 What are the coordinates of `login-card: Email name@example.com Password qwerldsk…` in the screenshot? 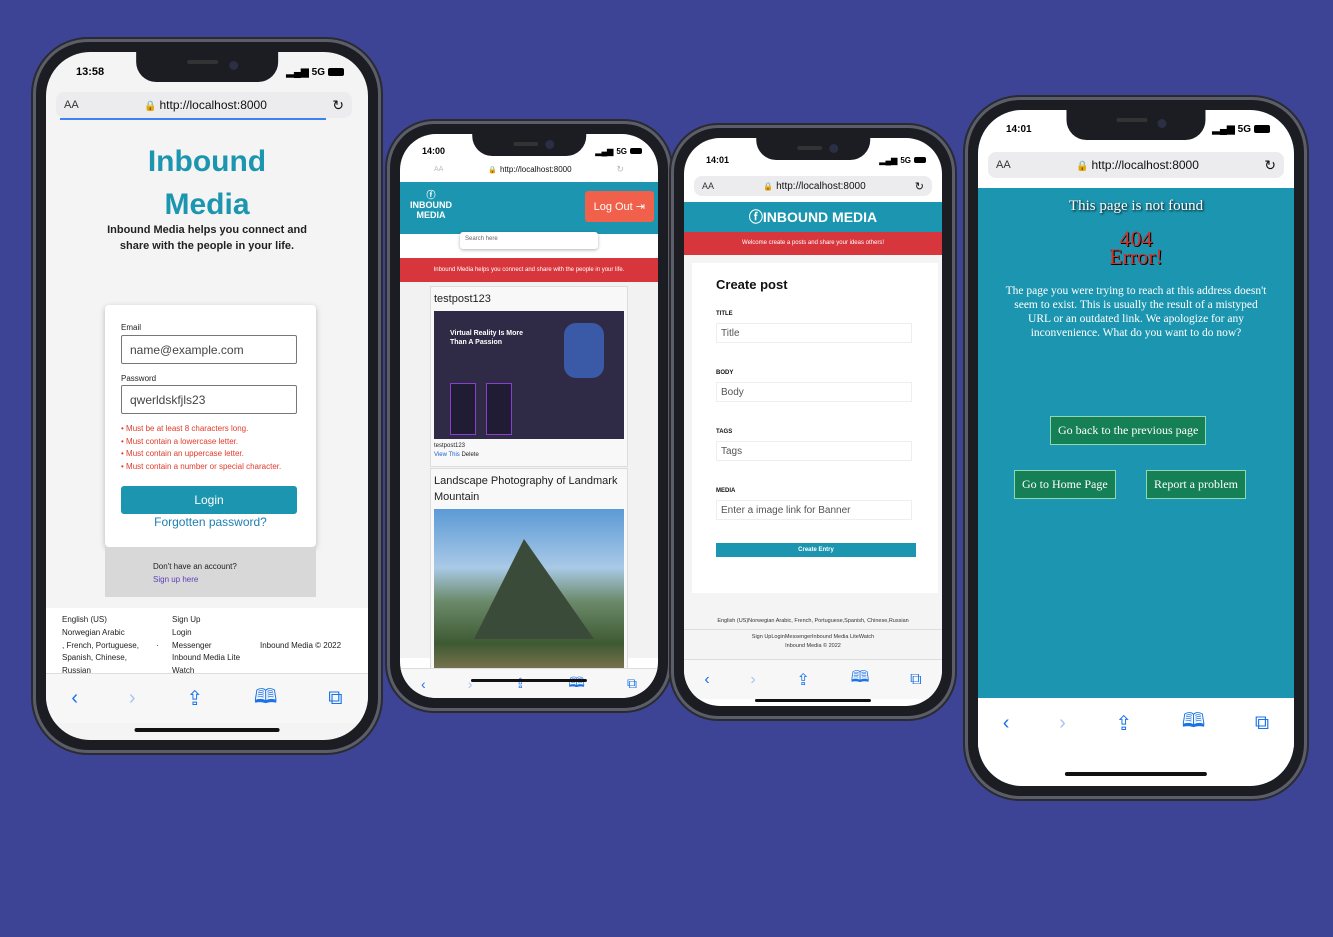 It's located at (210, 426).